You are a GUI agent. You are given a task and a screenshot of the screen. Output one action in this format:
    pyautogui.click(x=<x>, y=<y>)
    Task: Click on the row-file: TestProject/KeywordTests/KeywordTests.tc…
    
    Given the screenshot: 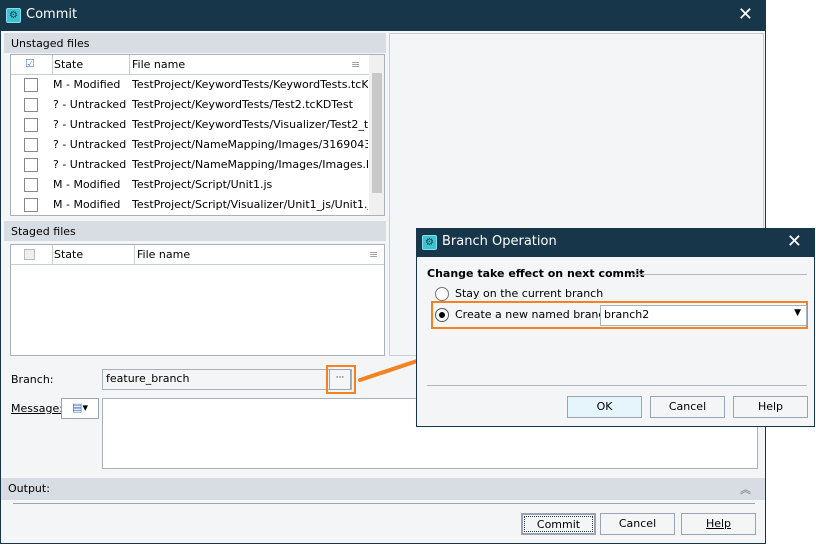 What is the action you would take?
    pyautogui.click(x=250, y=84)
    